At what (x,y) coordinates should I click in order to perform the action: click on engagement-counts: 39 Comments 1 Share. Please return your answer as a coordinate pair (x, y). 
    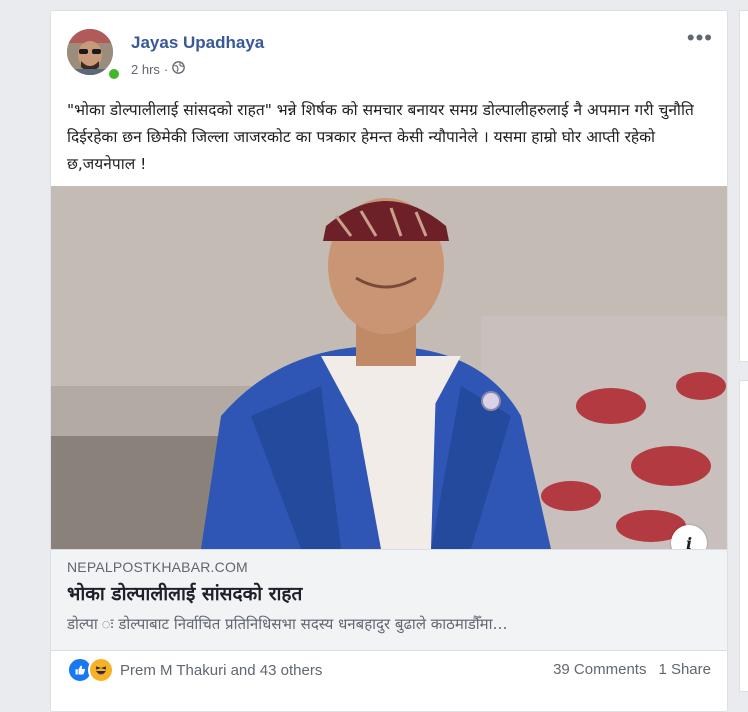
    Looking at the image, I should click on (632, 669).